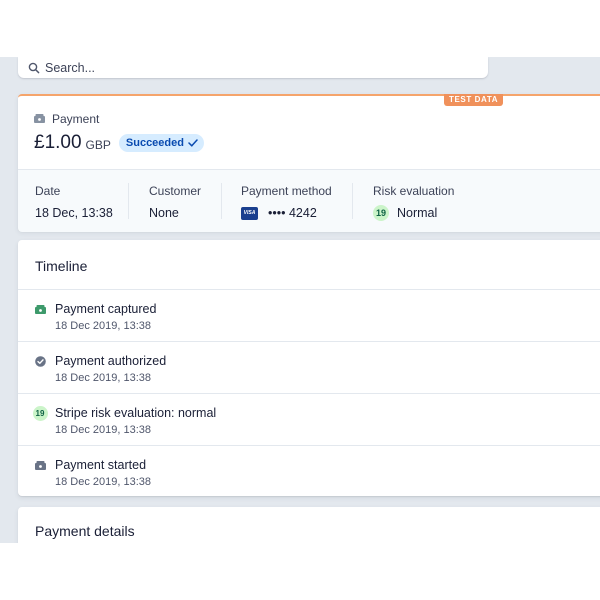 The height and width of the screenshot is (600, 600). Describe the element at coordinates (286, 202) in the screenshot. I see `fact-payment-method: Payment method VISA •••• 4242` at that location.